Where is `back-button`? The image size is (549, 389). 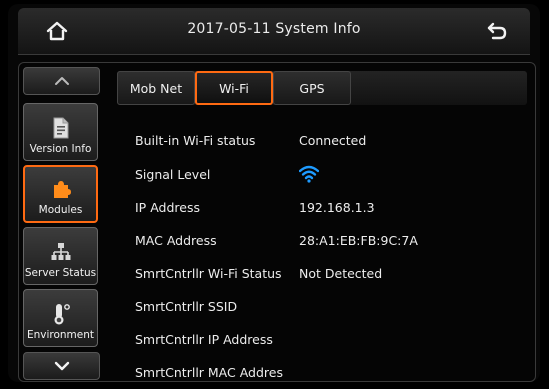 back-button is located at coordinates (497, 31).